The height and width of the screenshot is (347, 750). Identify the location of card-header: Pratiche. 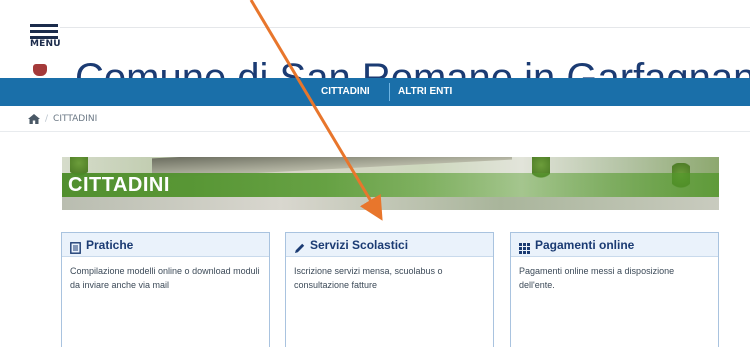
(165, 245).